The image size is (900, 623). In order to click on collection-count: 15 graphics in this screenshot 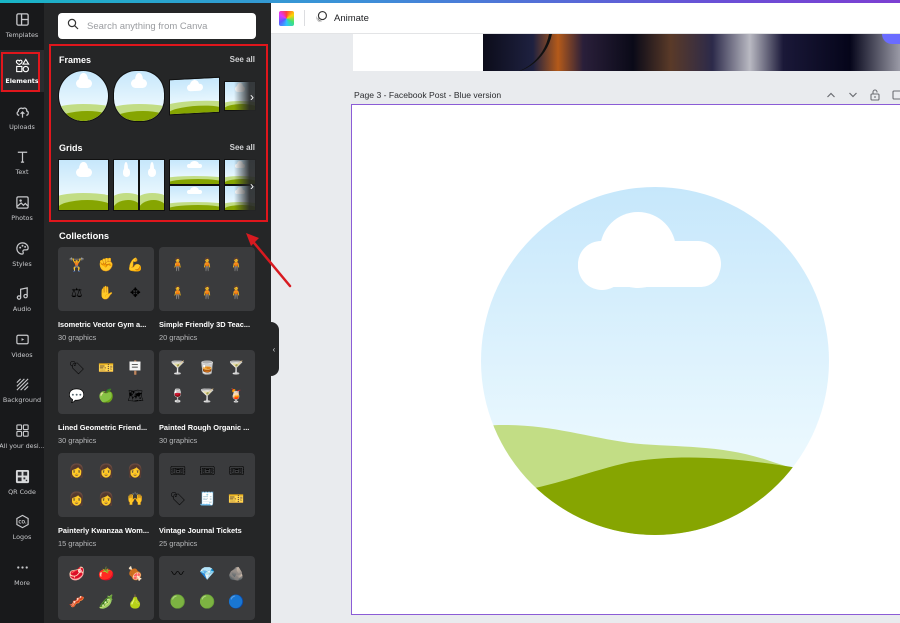, I will do `click(77, 543)`.